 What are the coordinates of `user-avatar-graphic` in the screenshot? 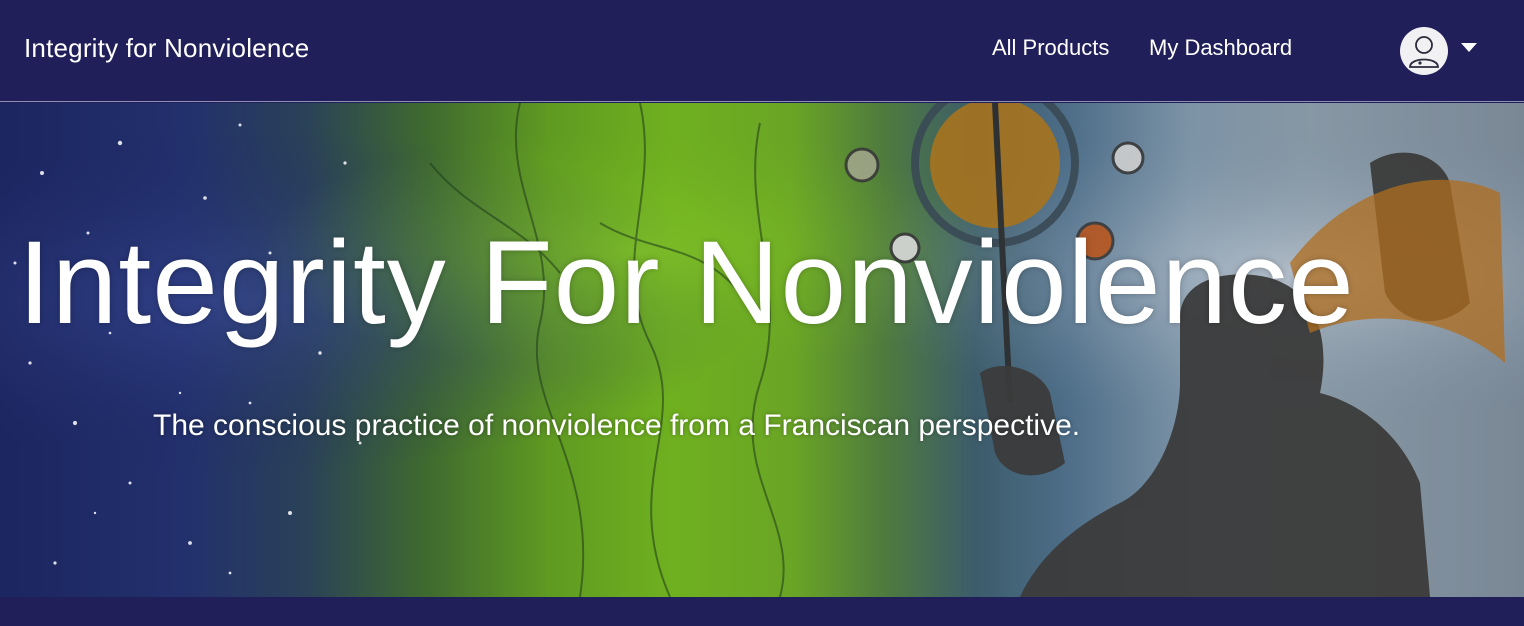 It's located at (1424, 52).